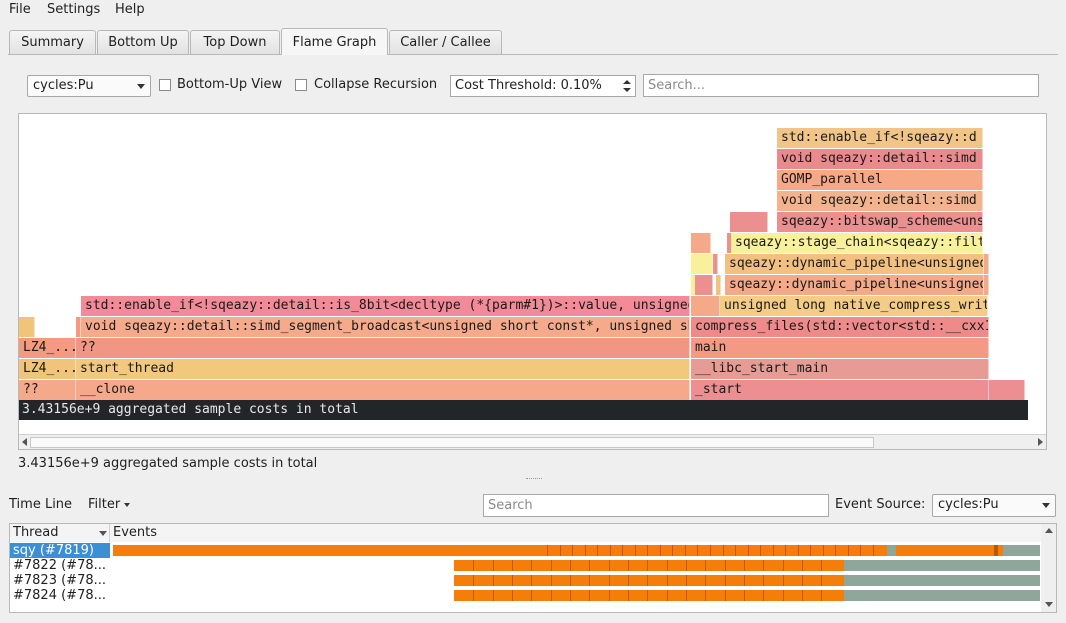 This screenshot has height=623, width=1066. What do you see at coordinates (383, 390) in the screenshot?
I see `flame-frame: __clone` at bounding box center [383, 390].